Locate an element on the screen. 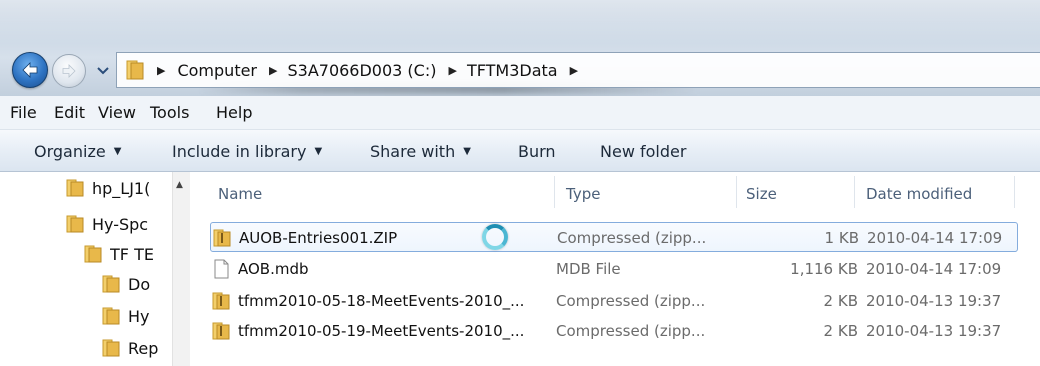 Image resolution: width=1040 pixels, height=366 pixels. column-header-label: Size is located at coordinates (761, 194).